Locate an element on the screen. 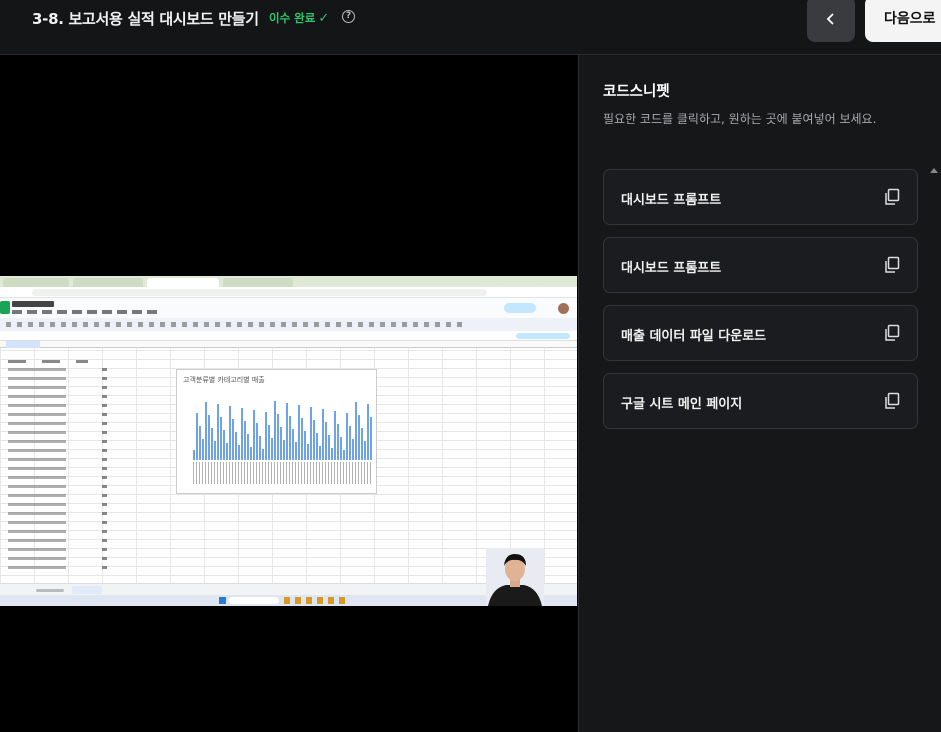 The width and height of the screenshot is (941, 732). sheet-tab is located at coordinates (50, 590).